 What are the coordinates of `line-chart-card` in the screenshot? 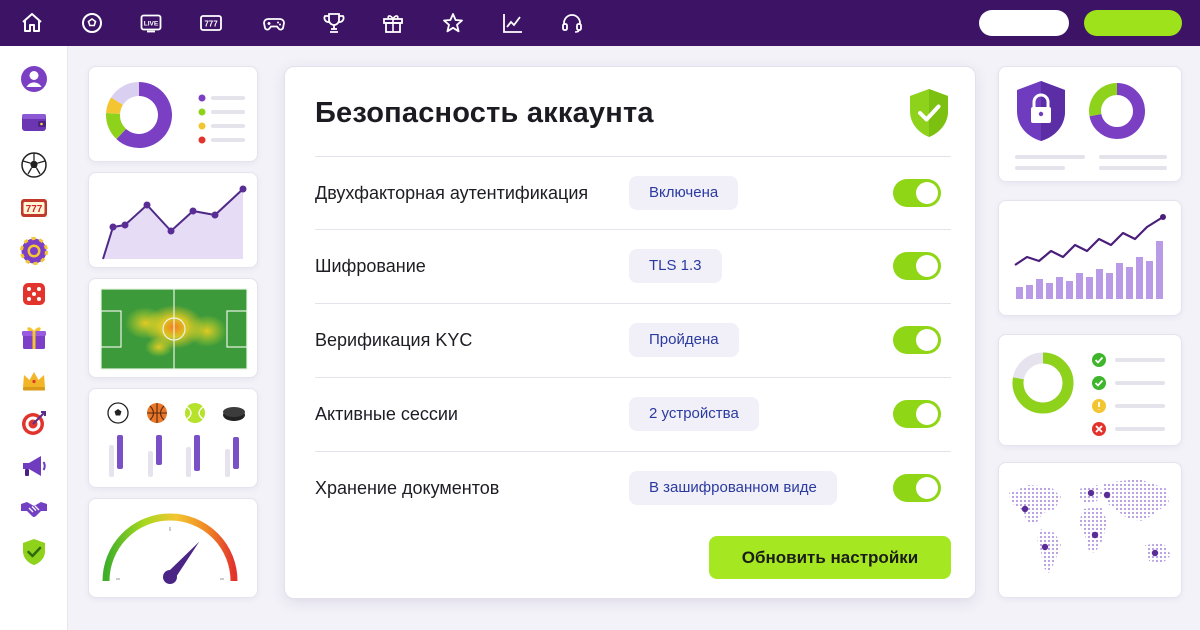 It's located at (173, 220).